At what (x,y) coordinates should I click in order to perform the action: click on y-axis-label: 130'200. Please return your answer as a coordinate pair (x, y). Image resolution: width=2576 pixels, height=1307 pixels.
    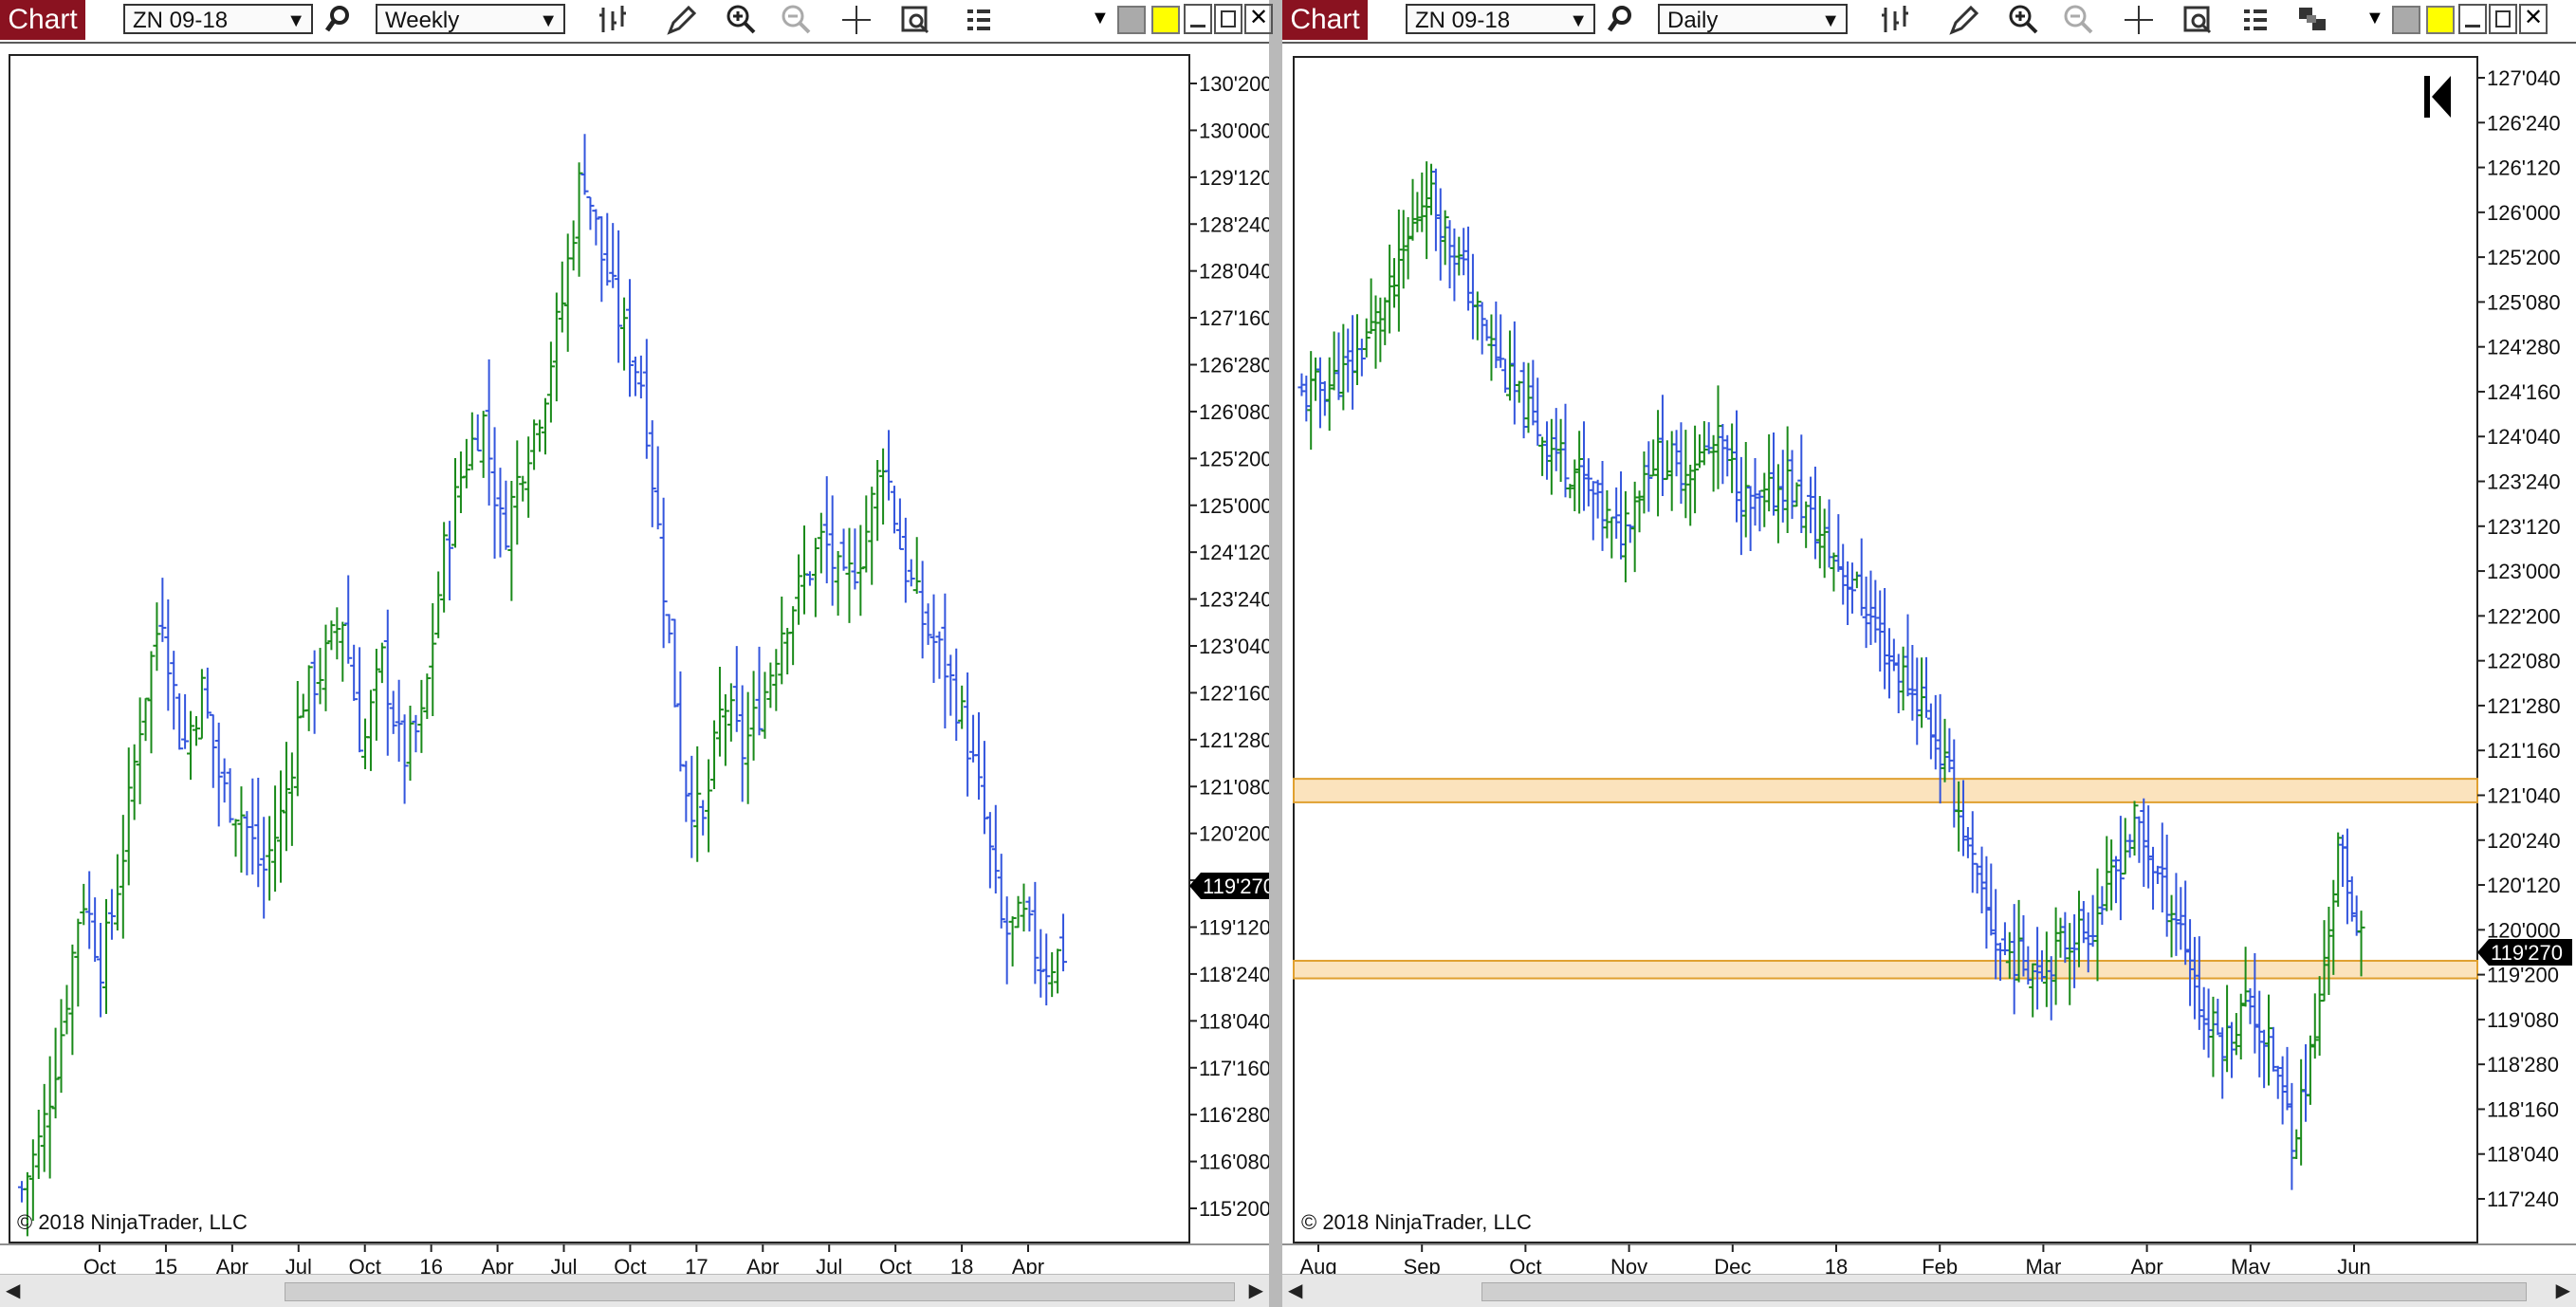
    Looking at the image, I should click on (1234, 84).